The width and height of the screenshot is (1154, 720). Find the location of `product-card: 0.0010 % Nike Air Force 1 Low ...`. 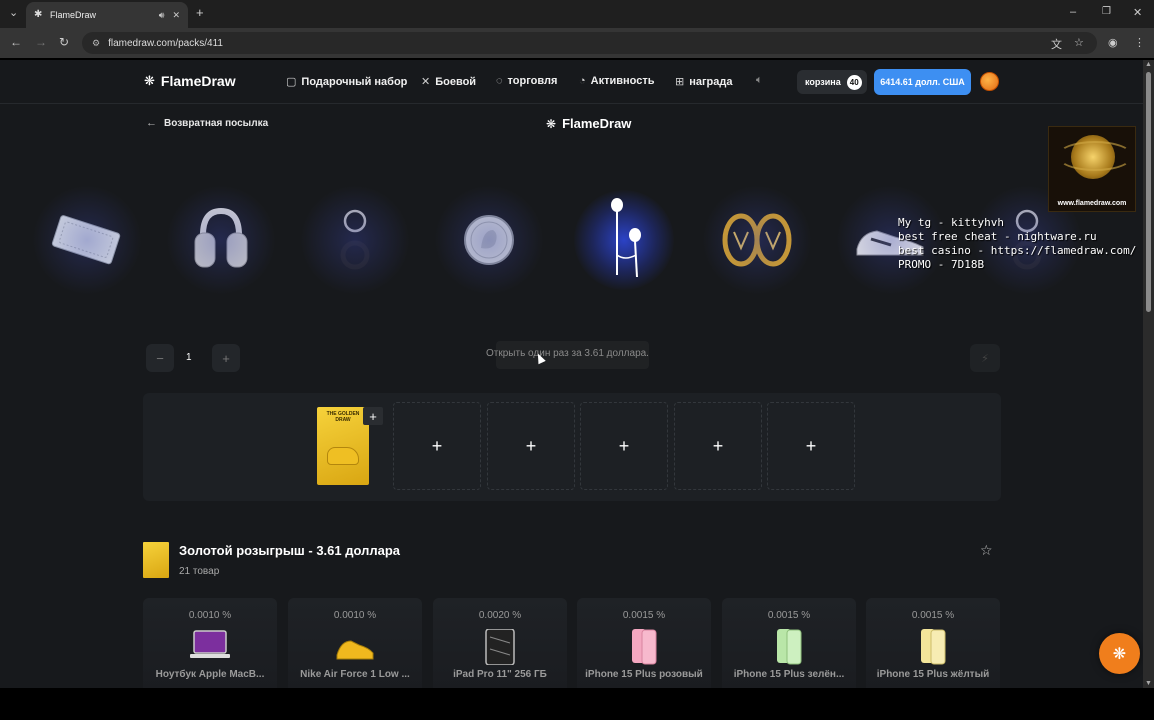

product-card: 0.0010 % Nike Air Force 1 Low ... is located at coordinates (355, 643).